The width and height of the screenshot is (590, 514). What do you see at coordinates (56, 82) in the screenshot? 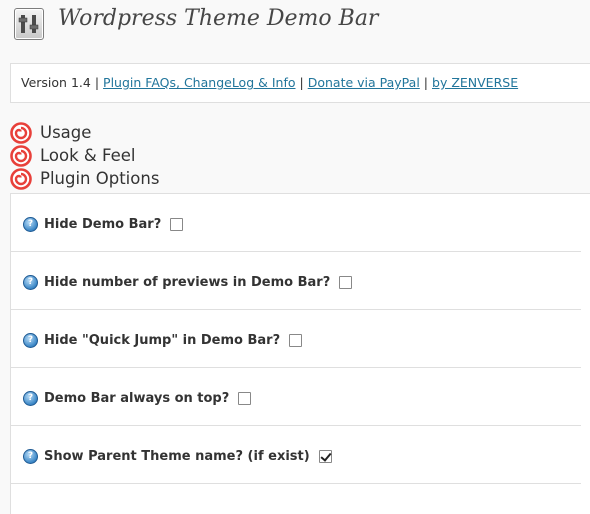
I see `version-text: Version 1.4` at bounding box center [56, 82].